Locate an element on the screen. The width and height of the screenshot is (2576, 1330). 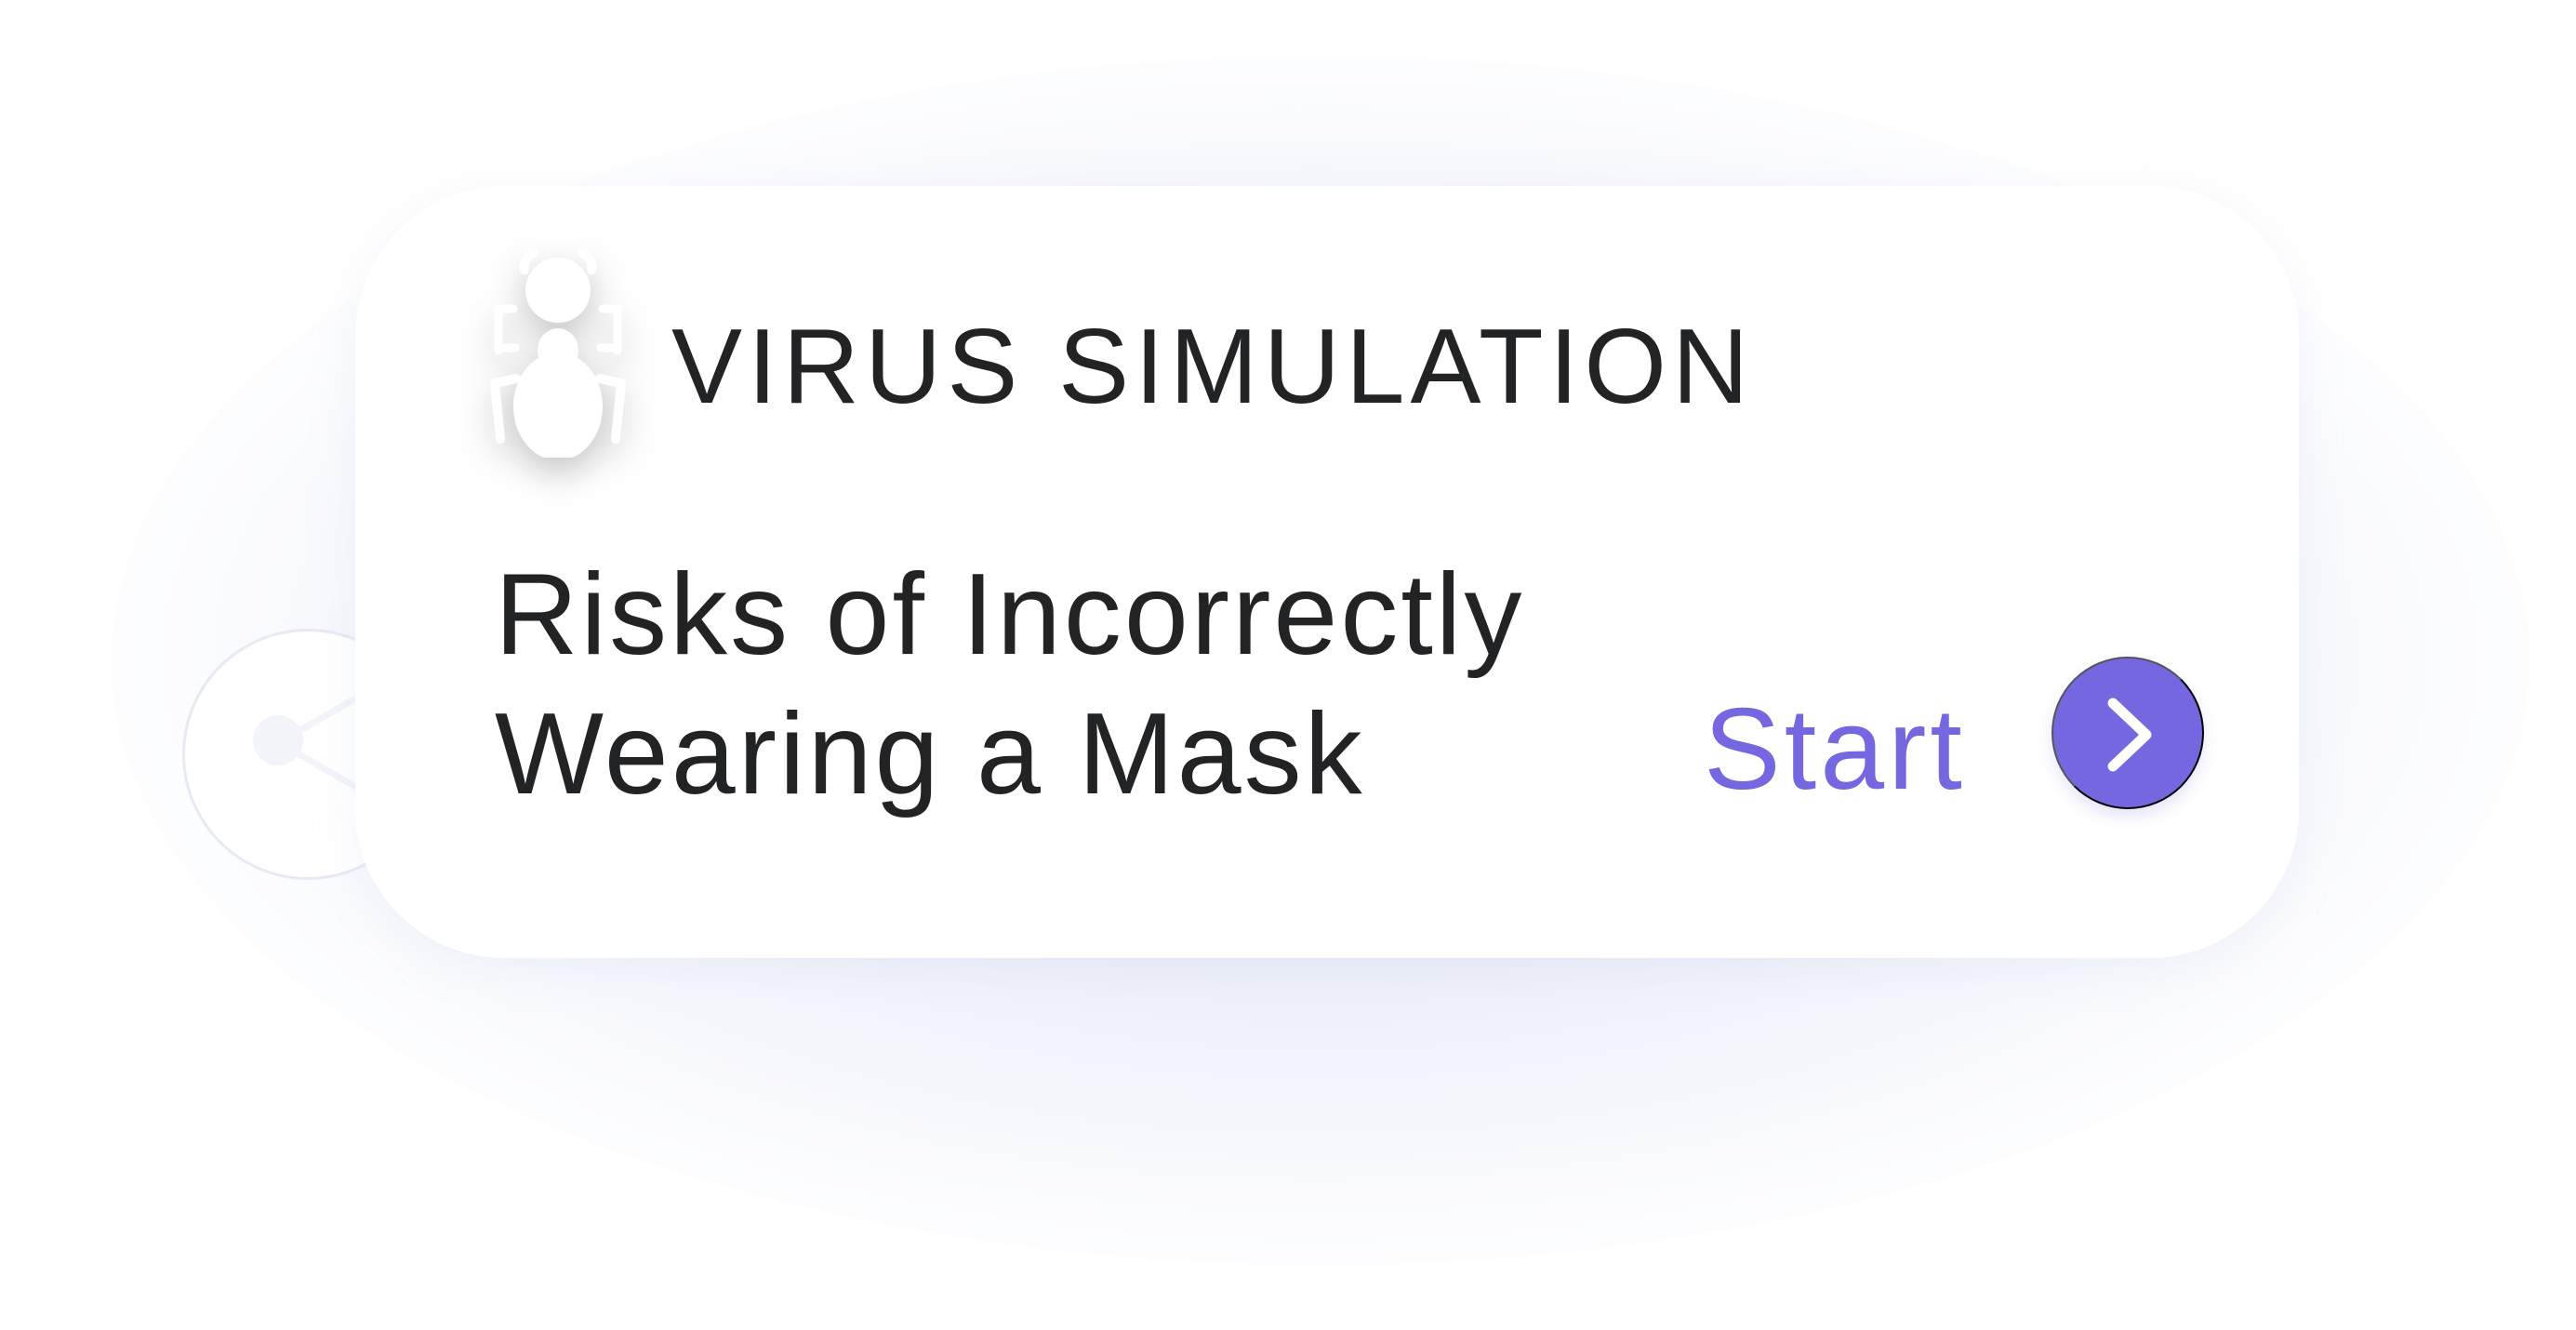
start-label: Start is located at coordinates (1835, 750).